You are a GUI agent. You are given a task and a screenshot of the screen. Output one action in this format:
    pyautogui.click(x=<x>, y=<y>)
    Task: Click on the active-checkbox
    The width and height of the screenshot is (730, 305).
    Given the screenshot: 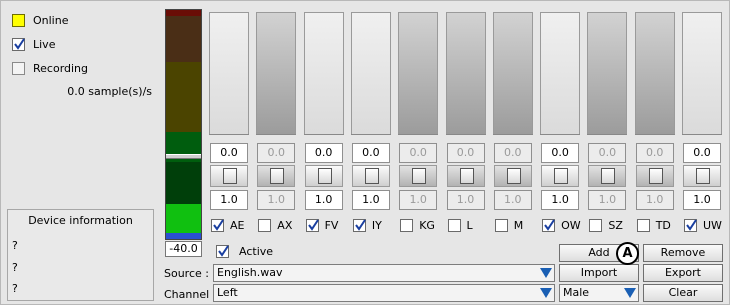 What is the action you would take?
    pyautogui.click(x=222, y=251)
    